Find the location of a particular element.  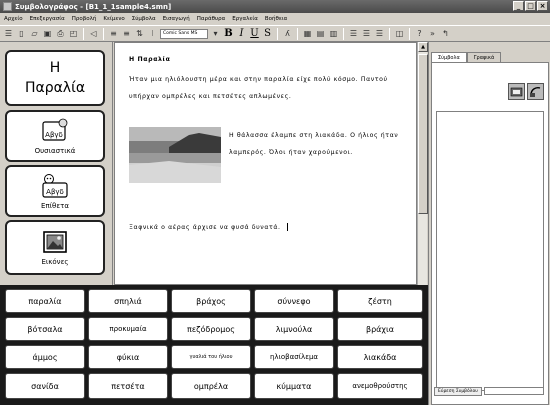

menu-view: Προβολή is located at coordinates (84, 19).